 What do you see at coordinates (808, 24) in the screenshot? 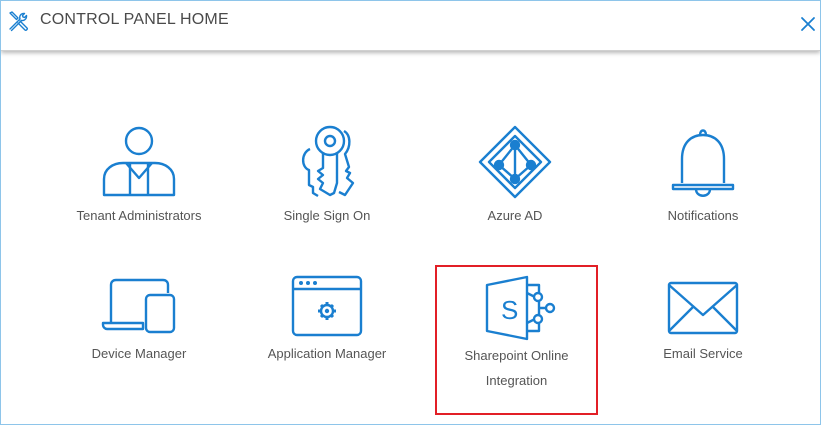
I see `close-icon` at bounding box center [808, 24].